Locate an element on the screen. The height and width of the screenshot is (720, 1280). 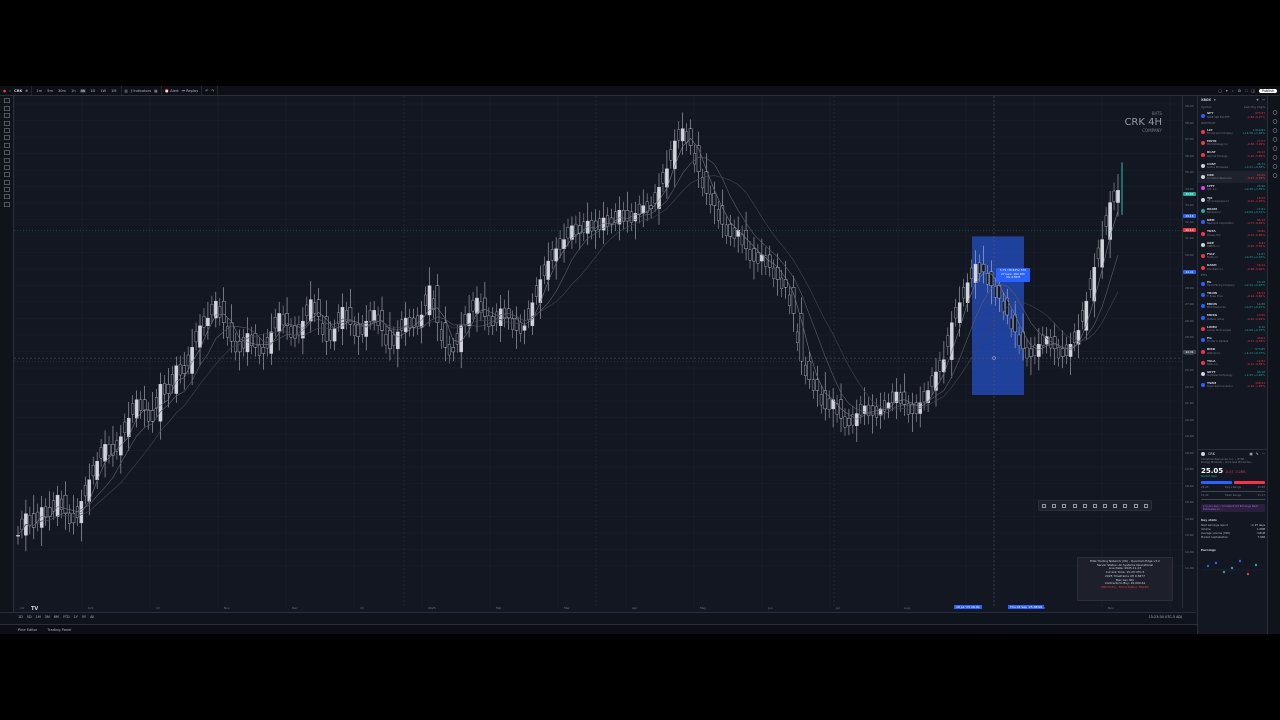
watchlist-row: CRK Comstock Resources 25.05 -0.07 -0.28% is located at coordinates (1233, 177).